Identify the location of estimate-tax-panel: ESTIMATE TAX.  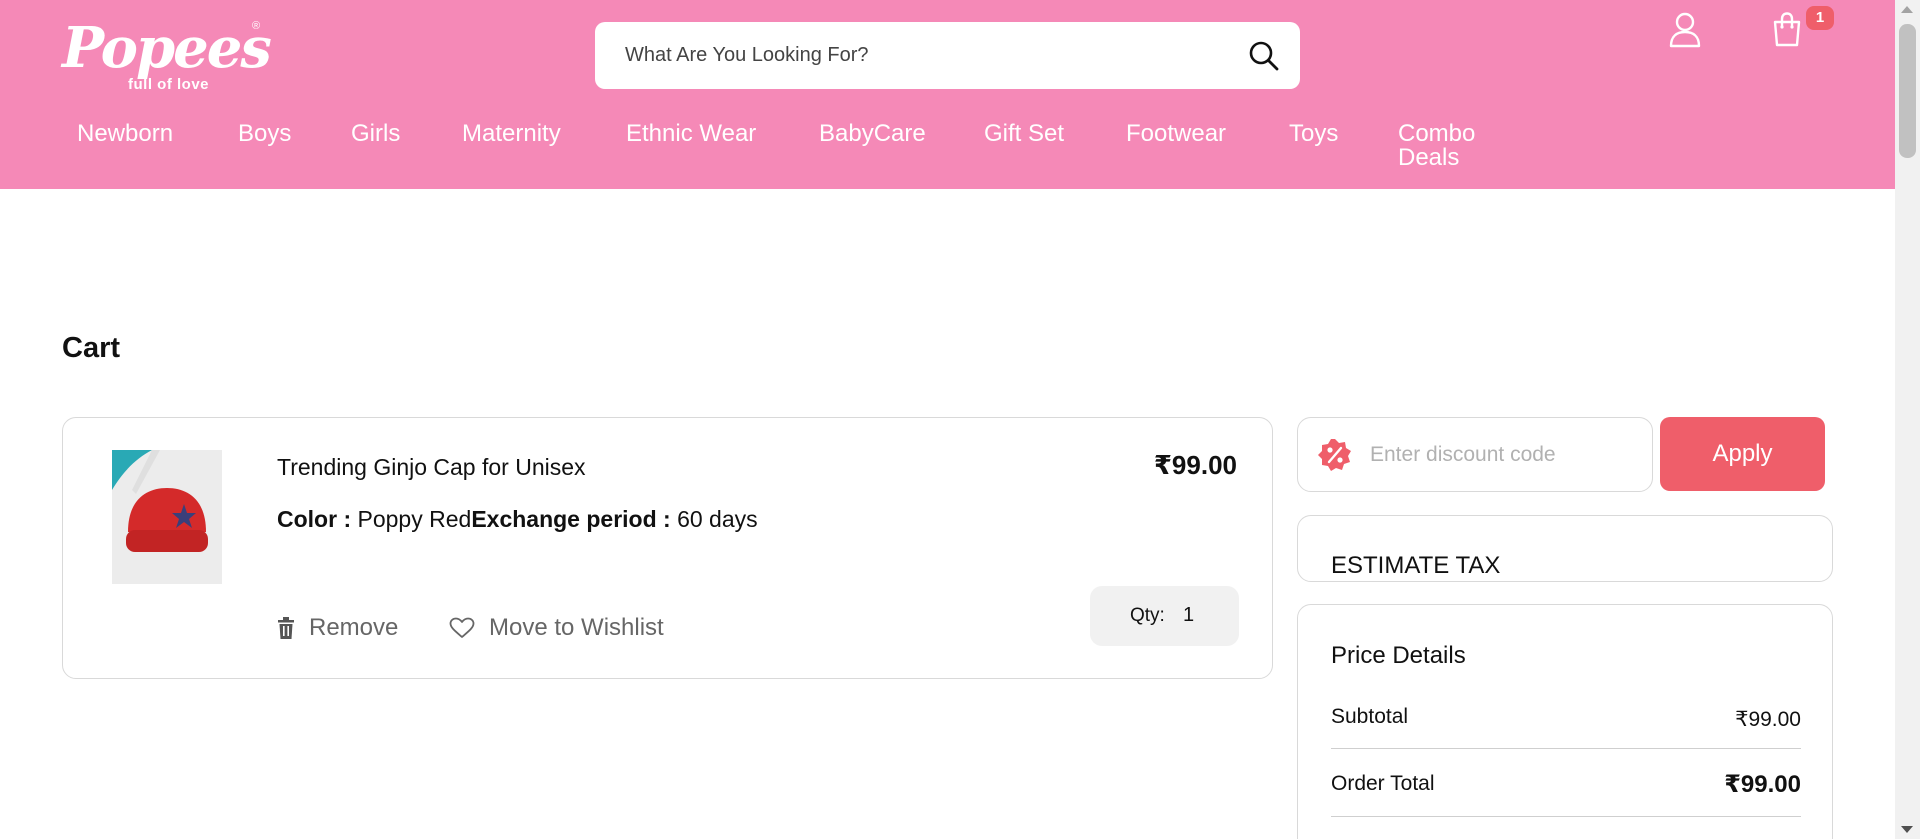
(1565, 548).